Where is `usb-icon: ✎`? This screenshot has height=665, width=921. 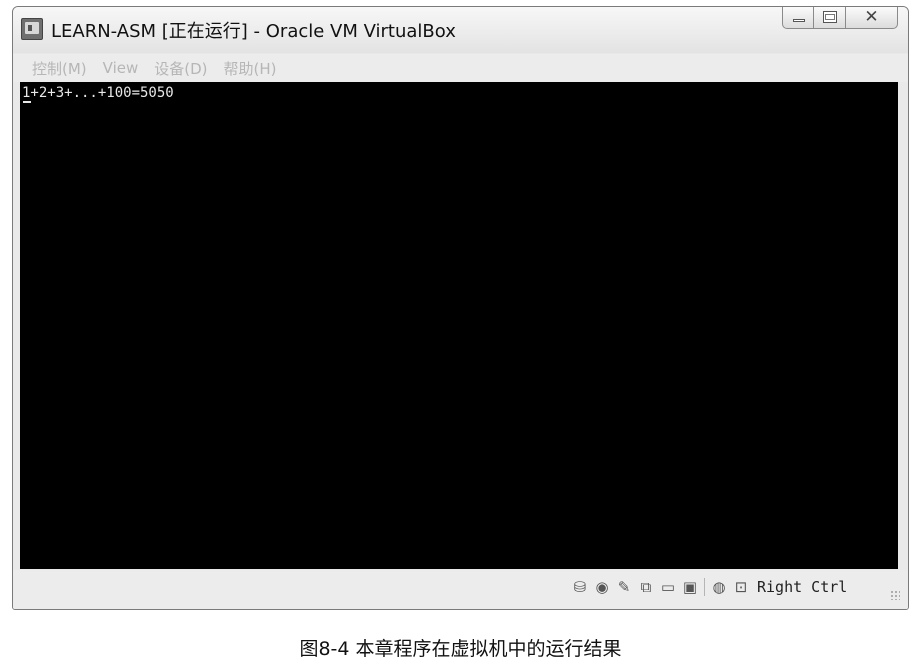
usb-icon: ✎ is located at coordinates (624, 587).